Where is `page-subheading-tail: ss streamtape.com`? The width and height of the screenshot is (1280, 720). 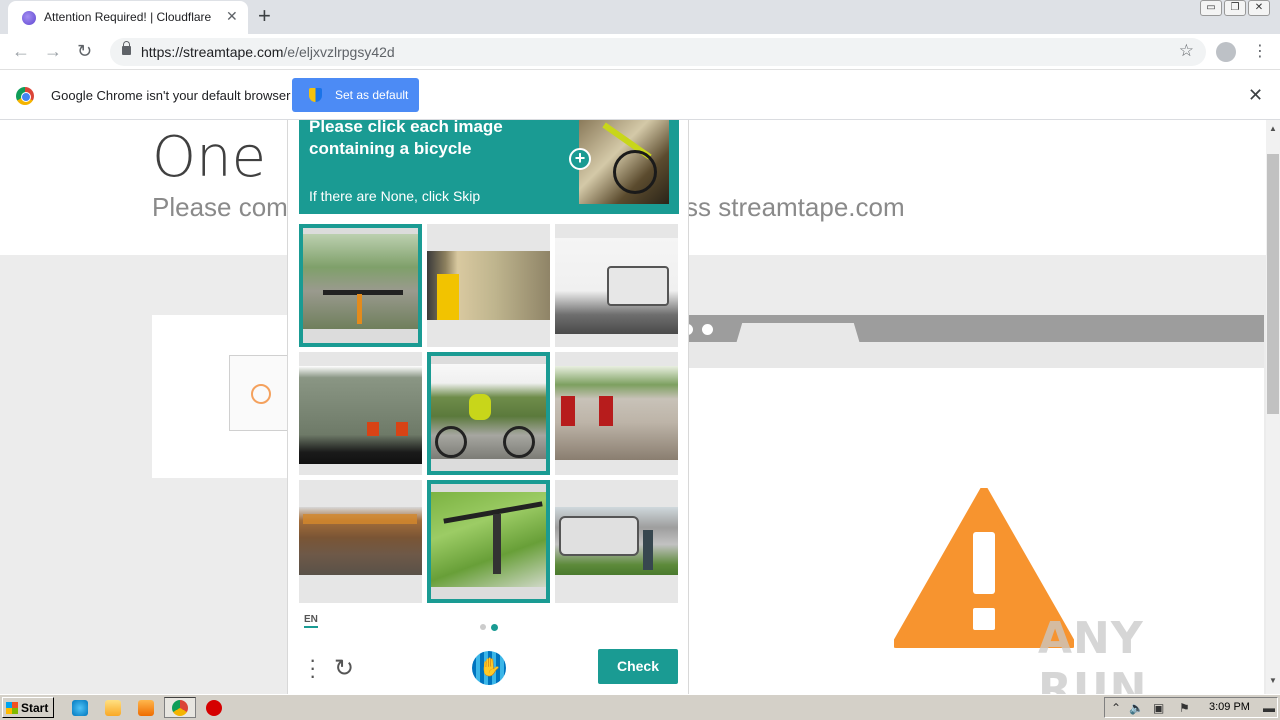 page-subheading-tail: ss streamtape.com is located at coordinates (795, 207).